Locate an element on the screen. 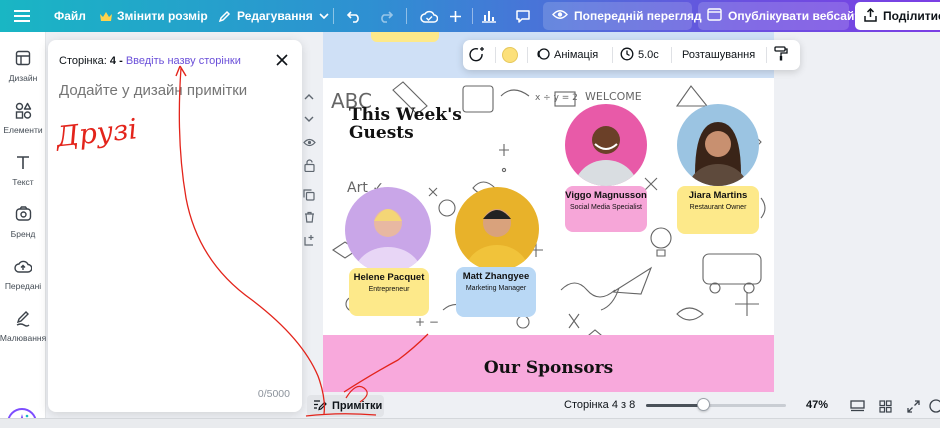 The image size is (940, 428). editing-label: Редагування is located at coordinates (275, 16).